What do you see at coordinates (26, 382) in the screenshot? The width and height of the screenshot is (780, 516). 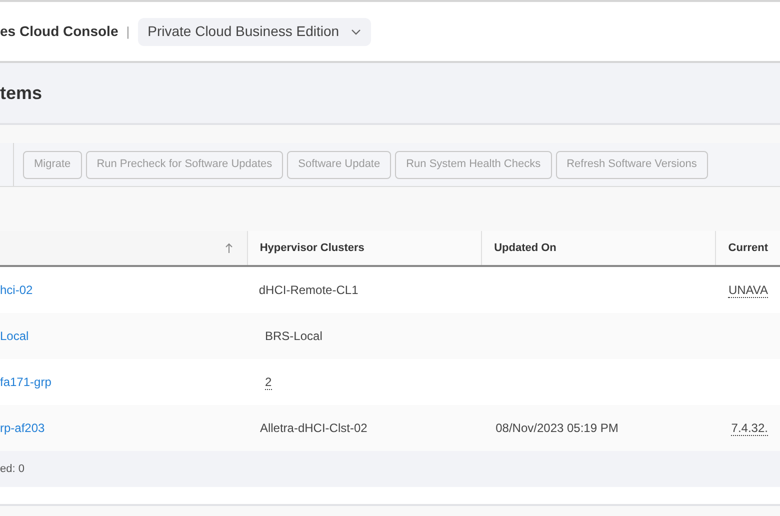 I see `system-name-link: fa171-grp` at bounding box center [26, 382].